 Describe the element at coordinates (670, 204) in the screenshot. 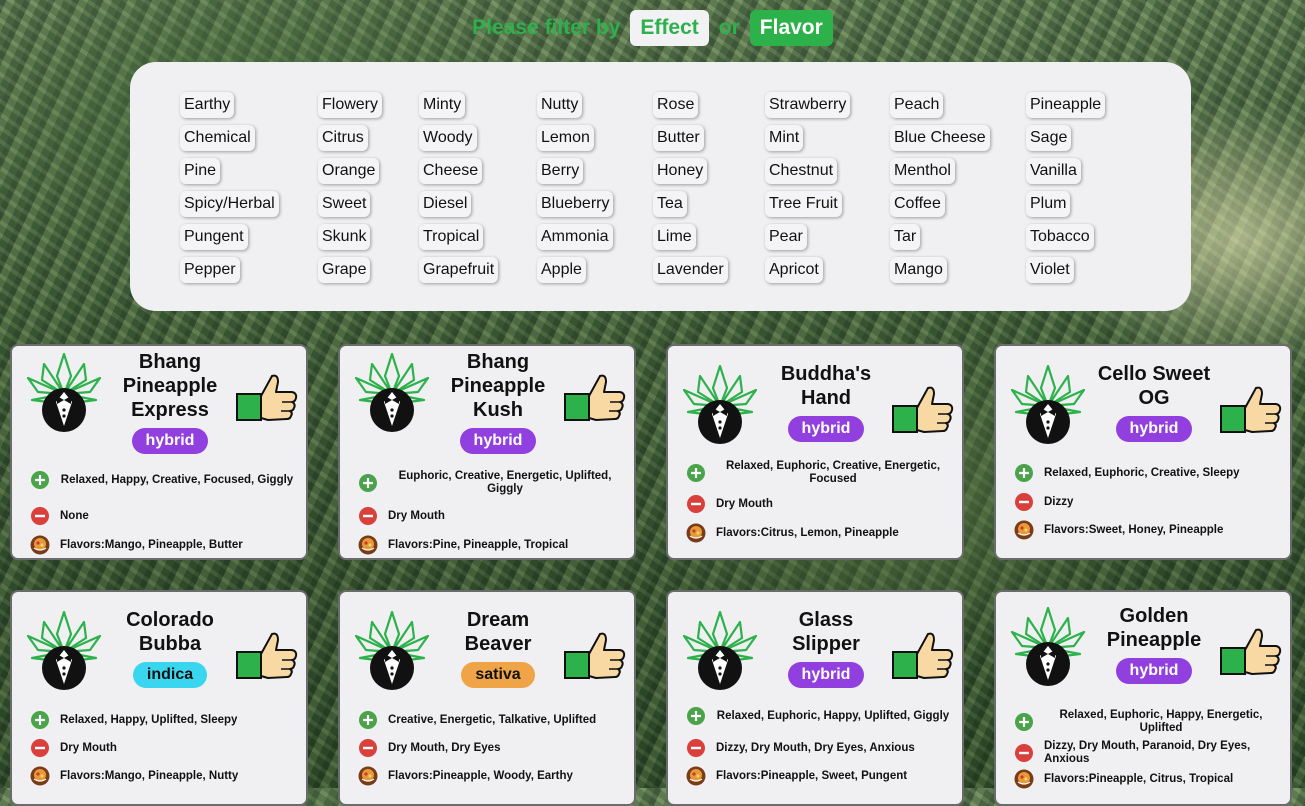

I see `flavor-chip: Tea` at that location.